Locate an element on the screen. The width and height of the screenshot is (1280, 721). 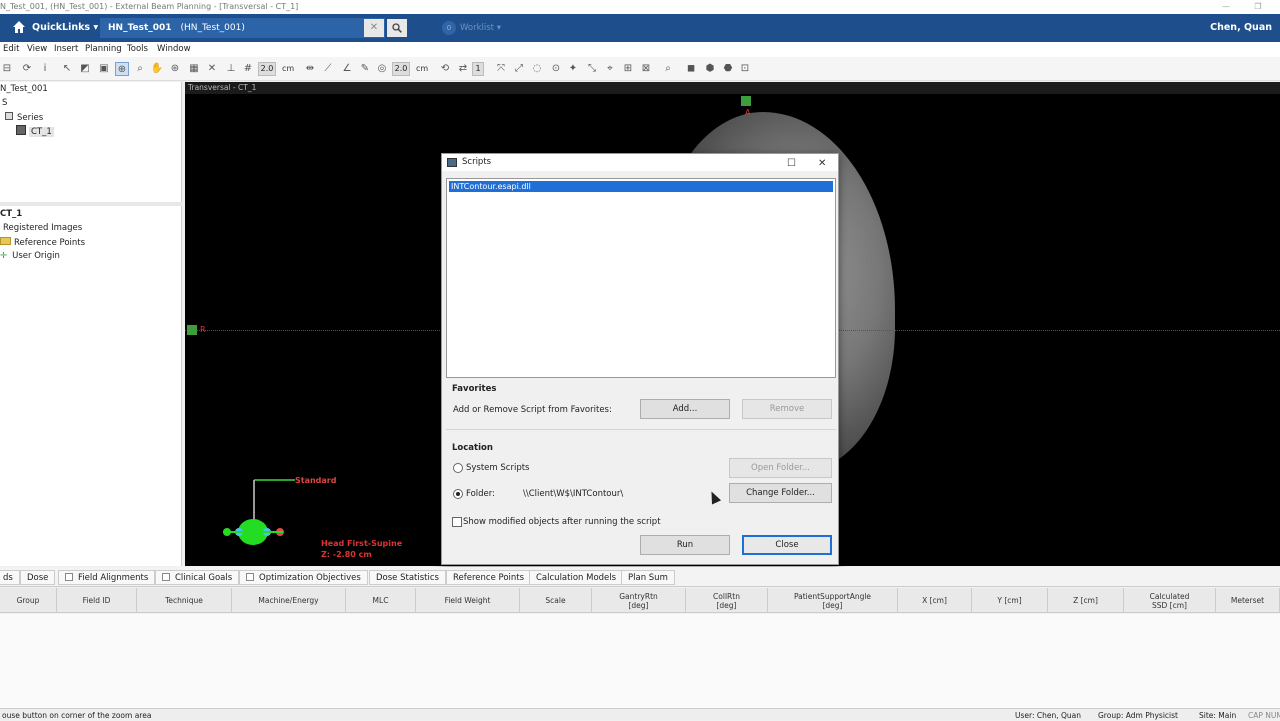
menu-insert: Insert is located at coordinates (66, 49).